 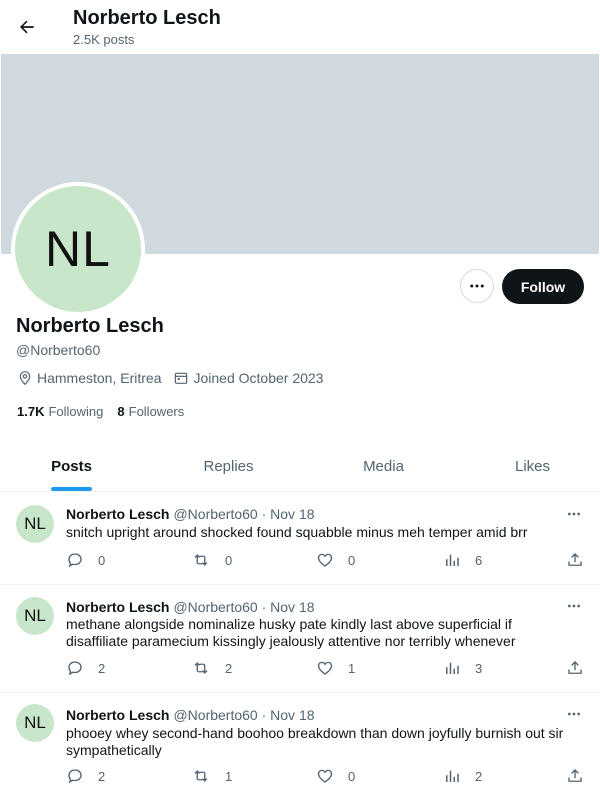 What do you see at coordinates (31, 411) in the screenshot?
I see `following-count: 1.7K` at bounding box center [31, 411].